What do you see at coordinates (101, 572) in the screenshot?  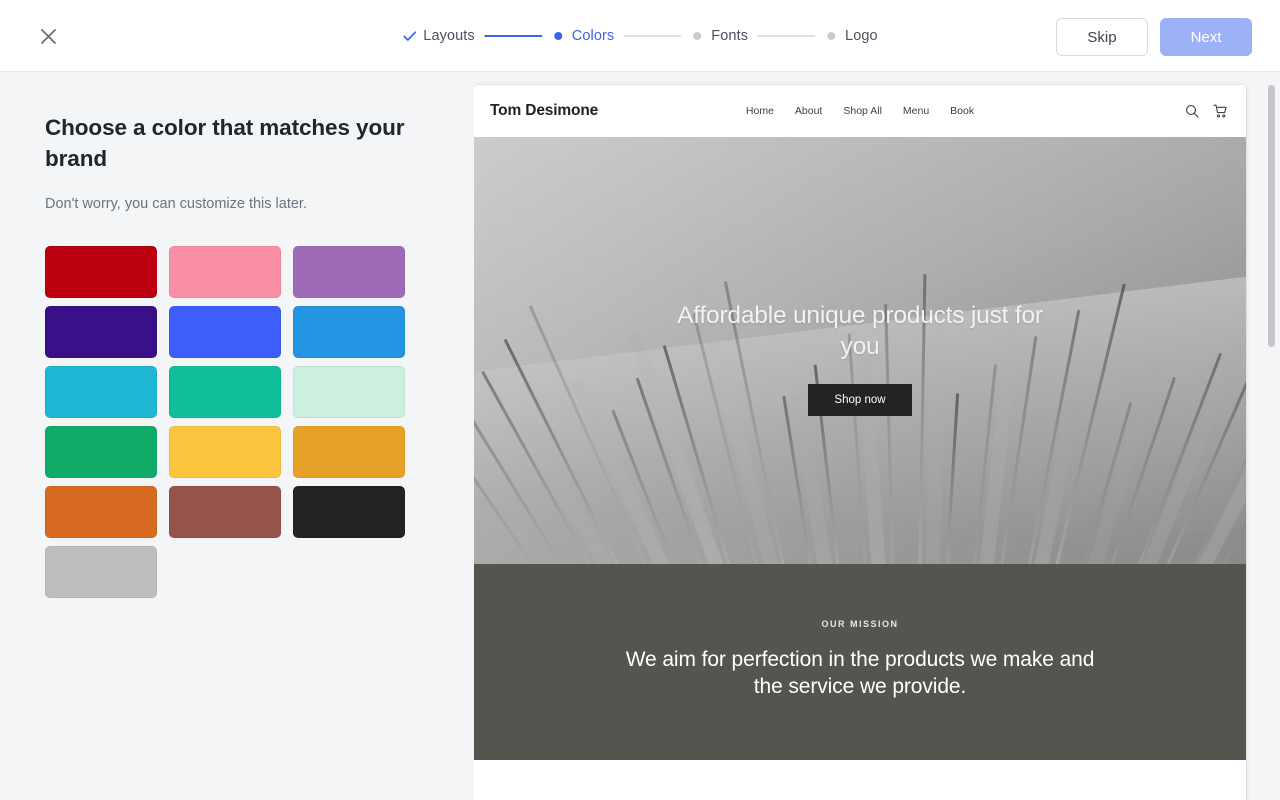 I see `color-swatch-gray` at bounding box center [101, 572].